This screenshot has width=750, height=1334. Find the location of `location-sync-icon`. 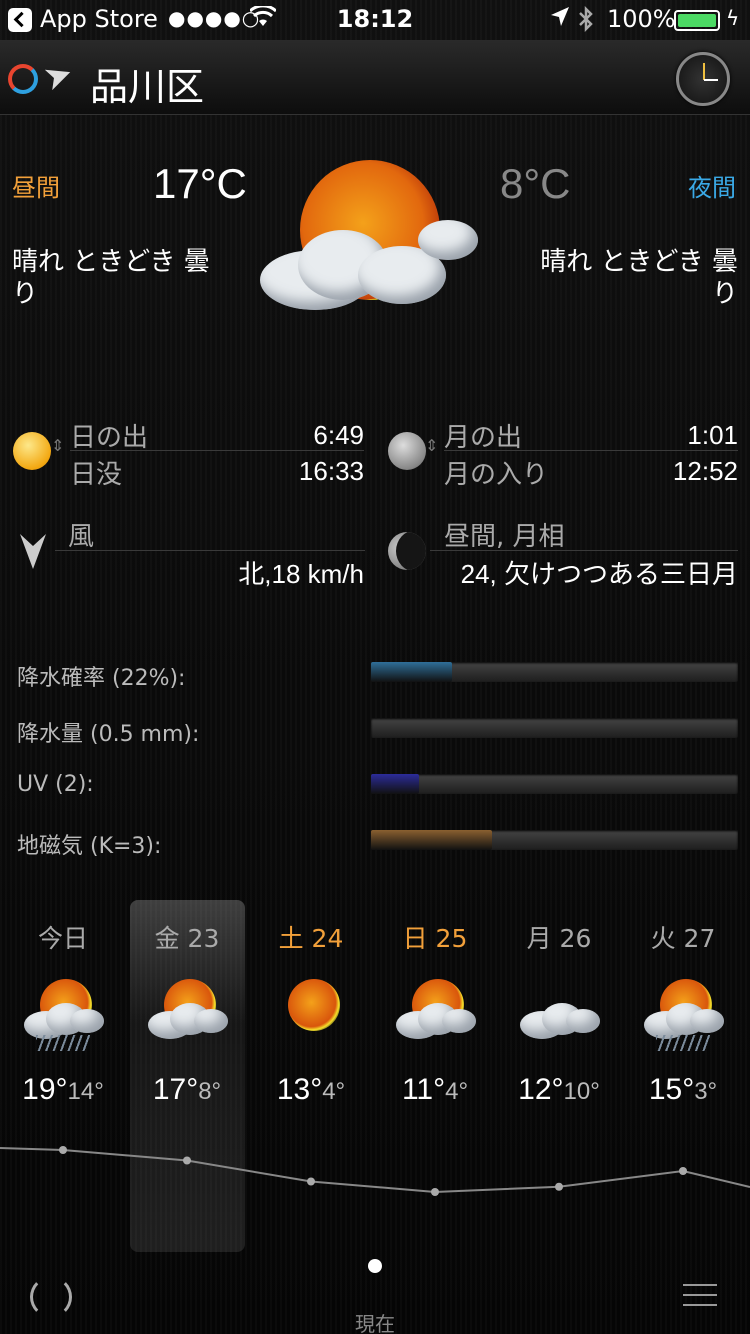

location-sync-icon is located at coordinates (23, 79).